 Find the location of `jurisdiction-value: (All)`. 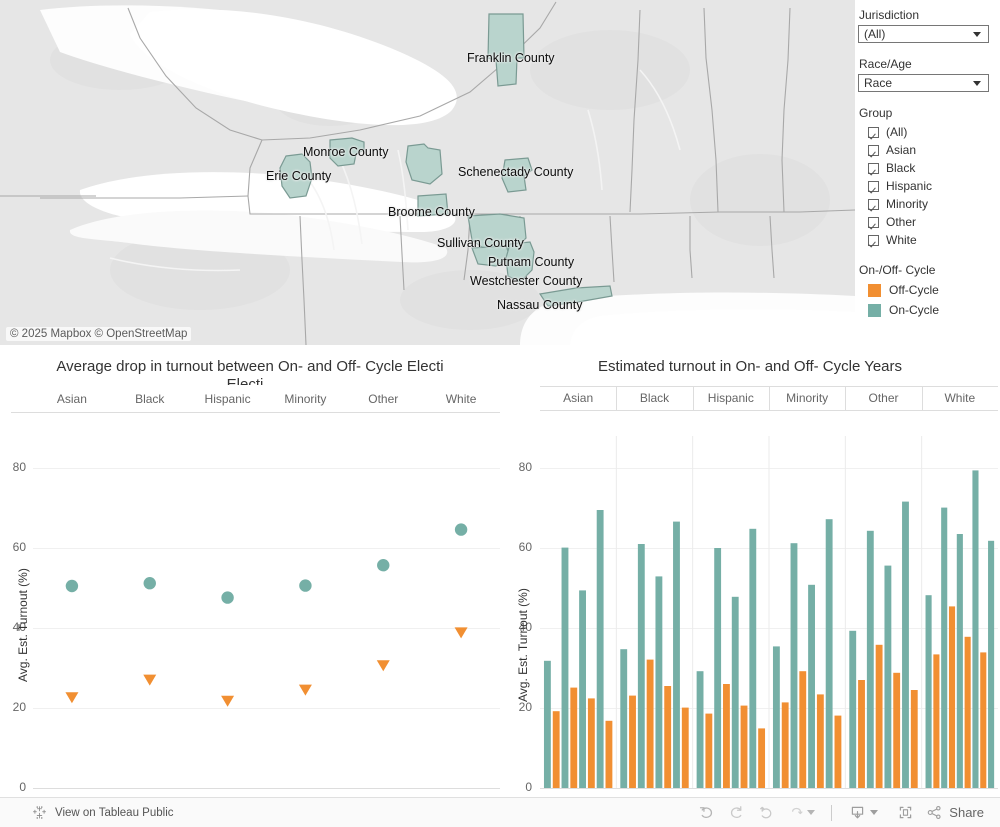

jurisdiction-value: (All) is located at coordinates (875, 34).